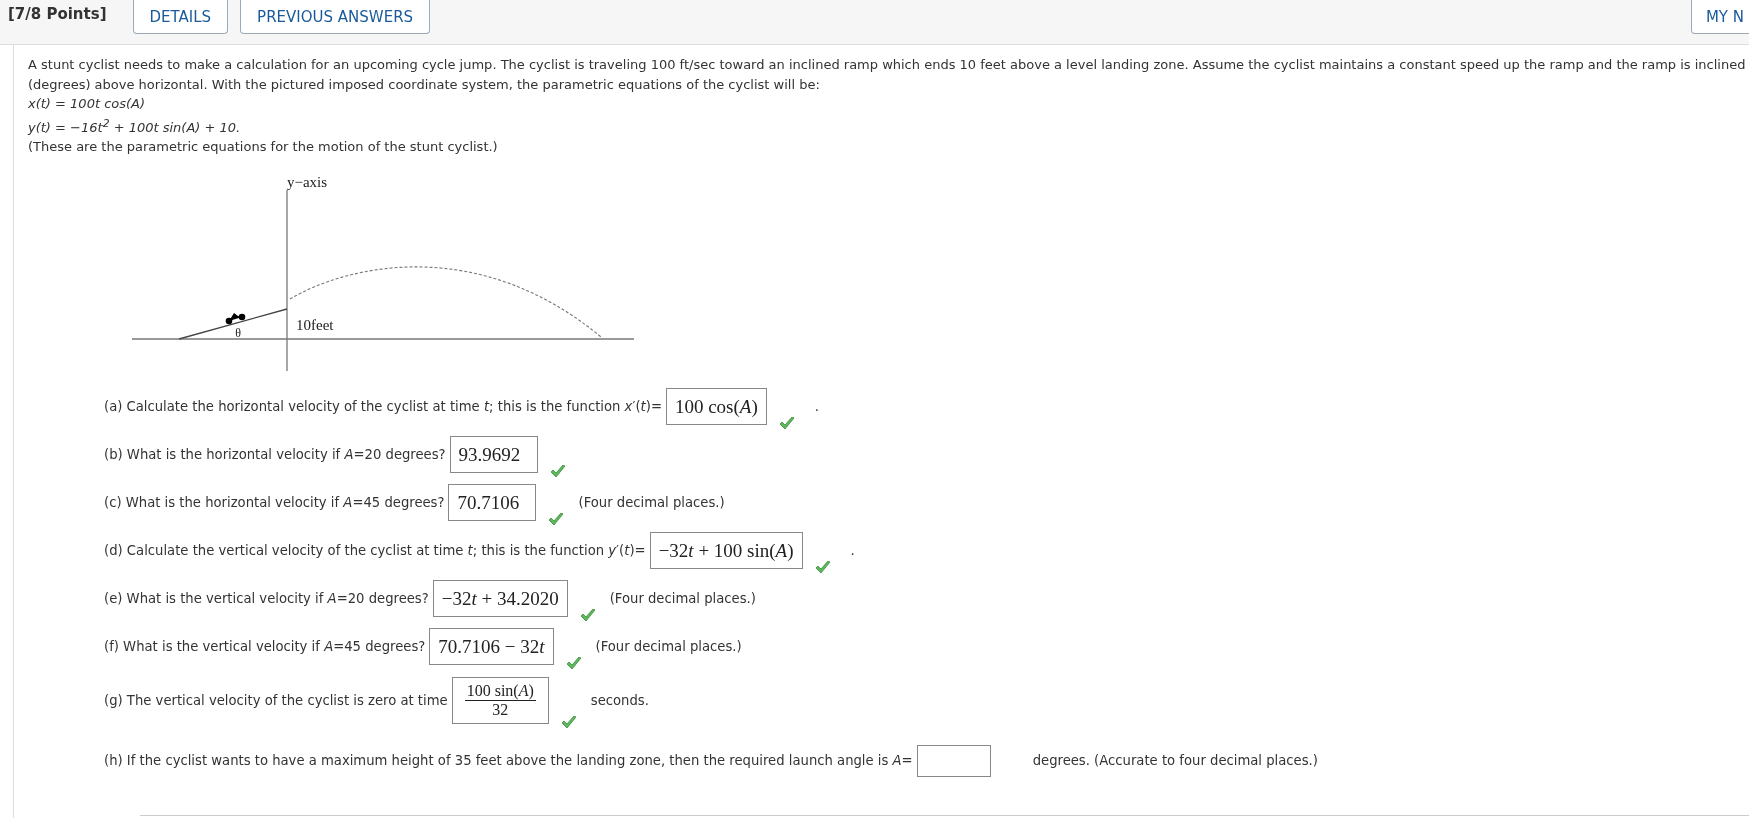  What do you see at coordinates (307, 181) in the screenshot?
I see `axis-label: y−axis` at bounding box center [307, 181].